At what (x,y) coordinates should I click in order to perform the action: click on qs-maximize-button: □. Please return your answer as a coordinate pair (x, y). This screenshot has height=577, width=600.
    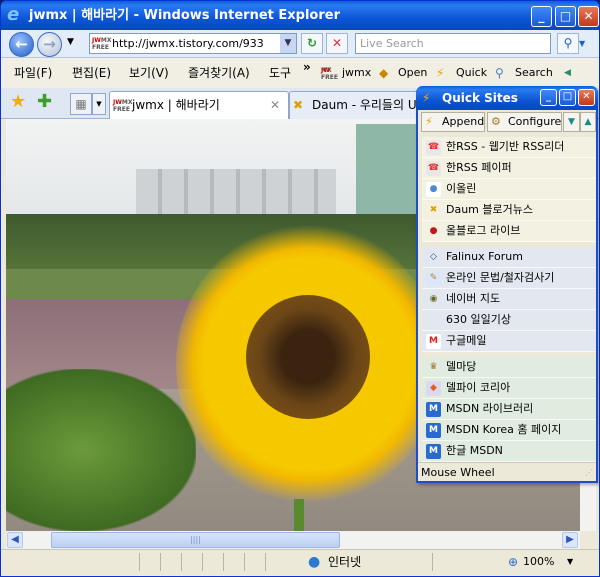
    Looking at the image, I should click on (567, 97).